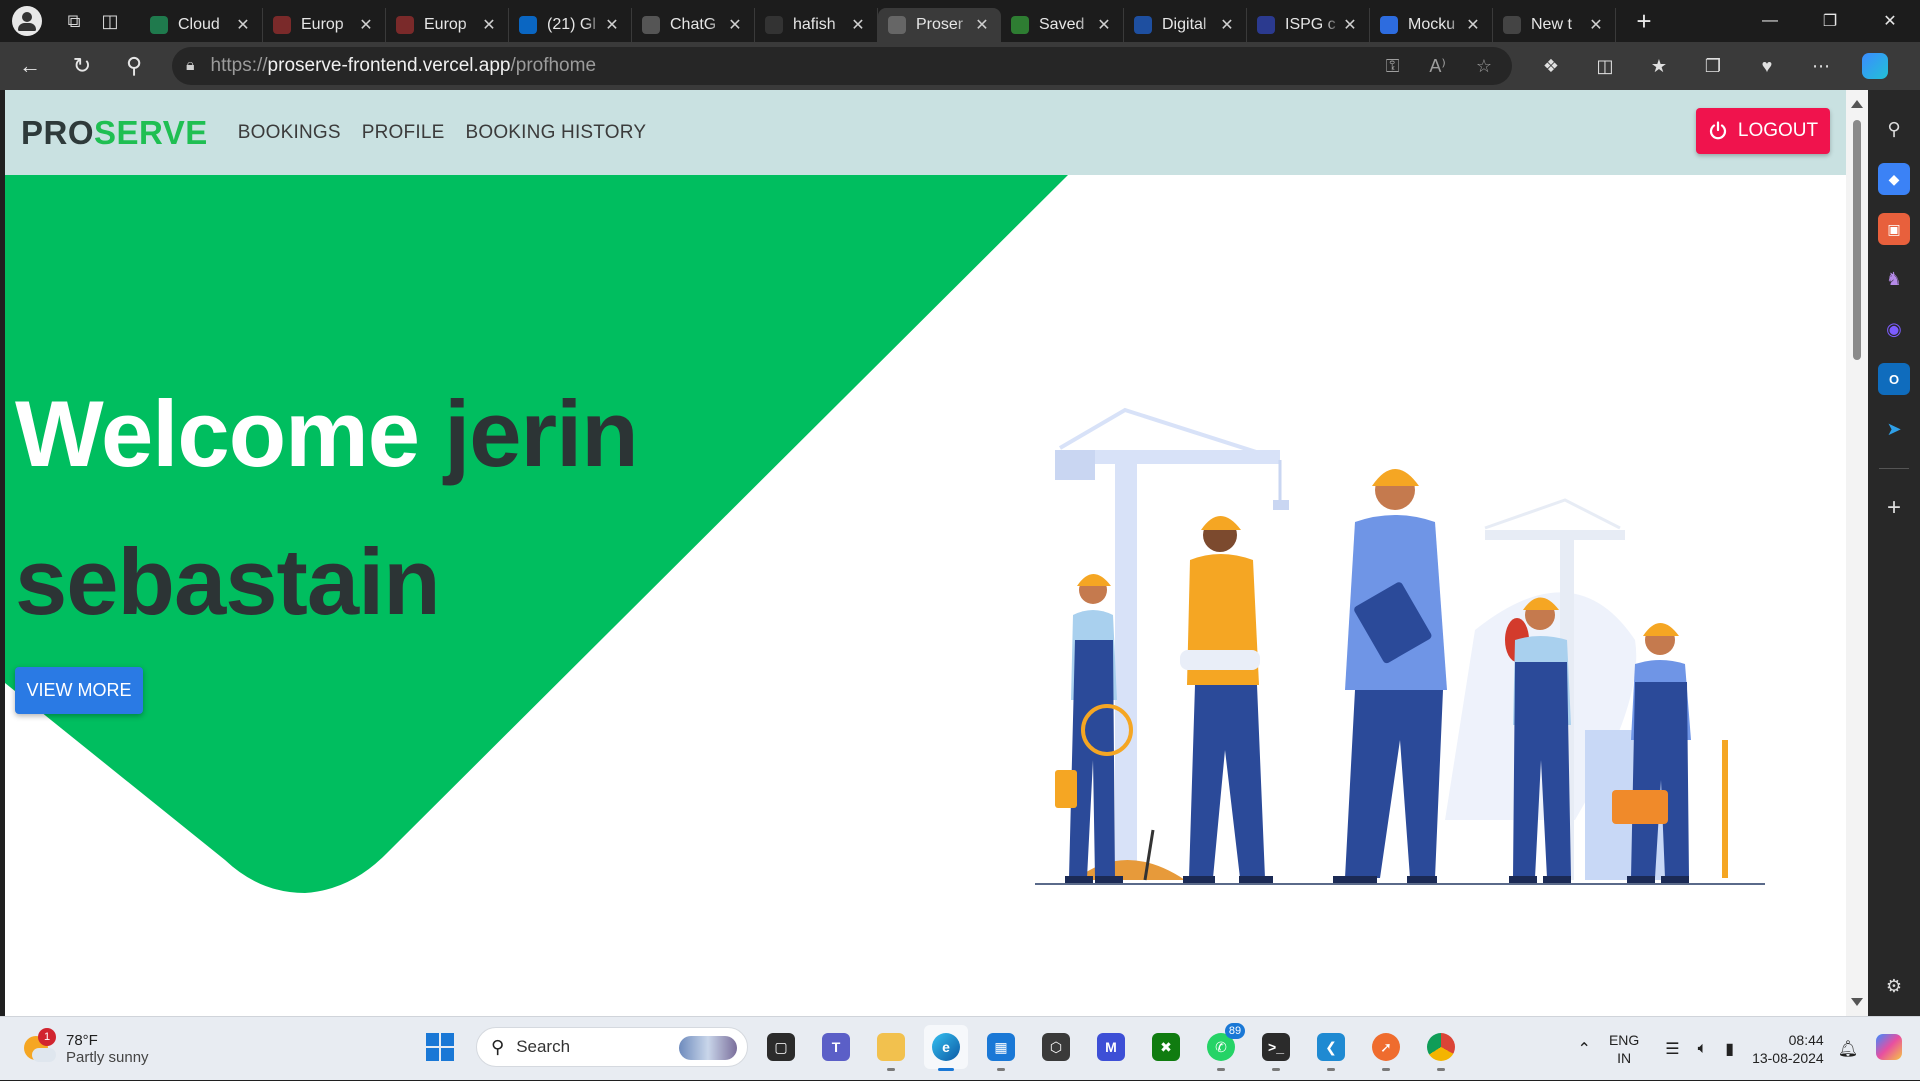 The width and height of the screenshot is (1920, 1081). What do you see at coordinates (1889, 1049) in the screenshot?
I see `copilot-preview-icon` at bounding box center [1889, 1049].